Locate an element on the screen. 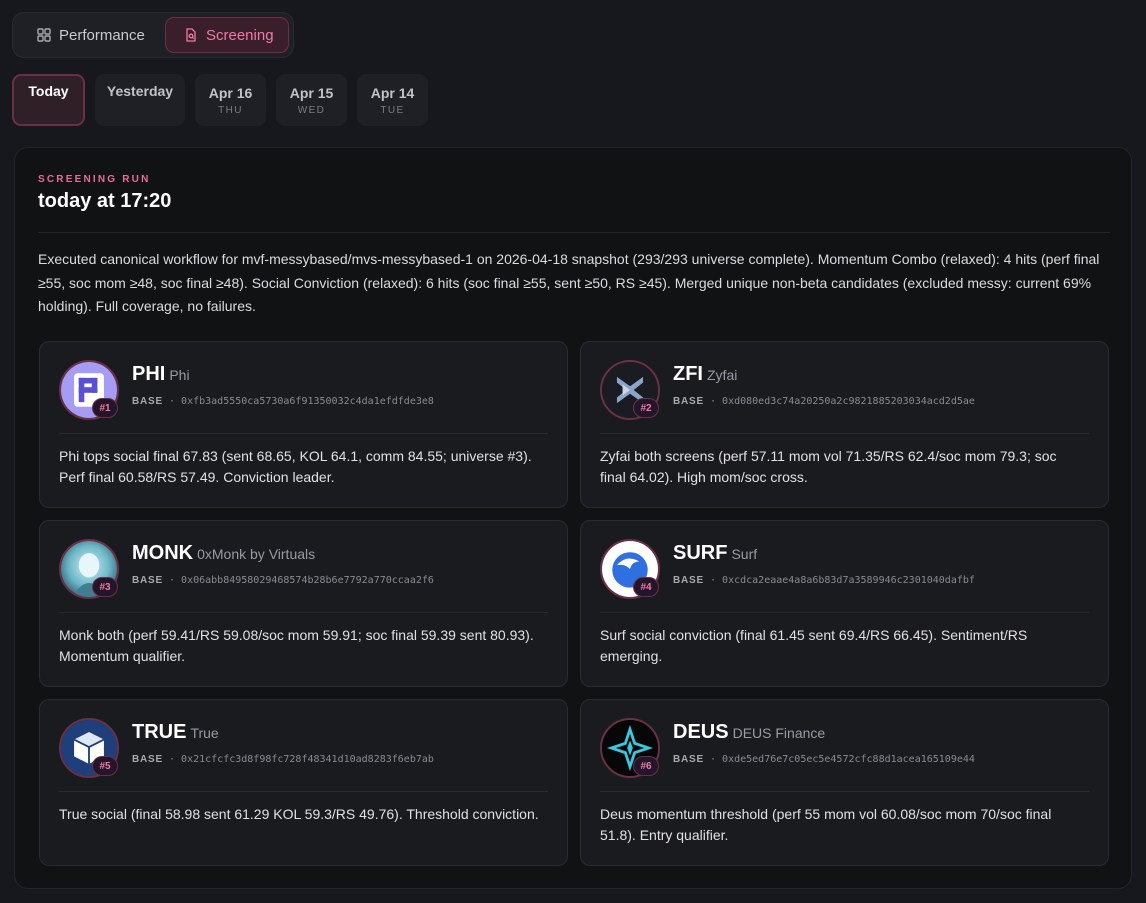 The width and height of the screenshot is (1146, 903). document-search-icon is located at coordinates (191, 35).